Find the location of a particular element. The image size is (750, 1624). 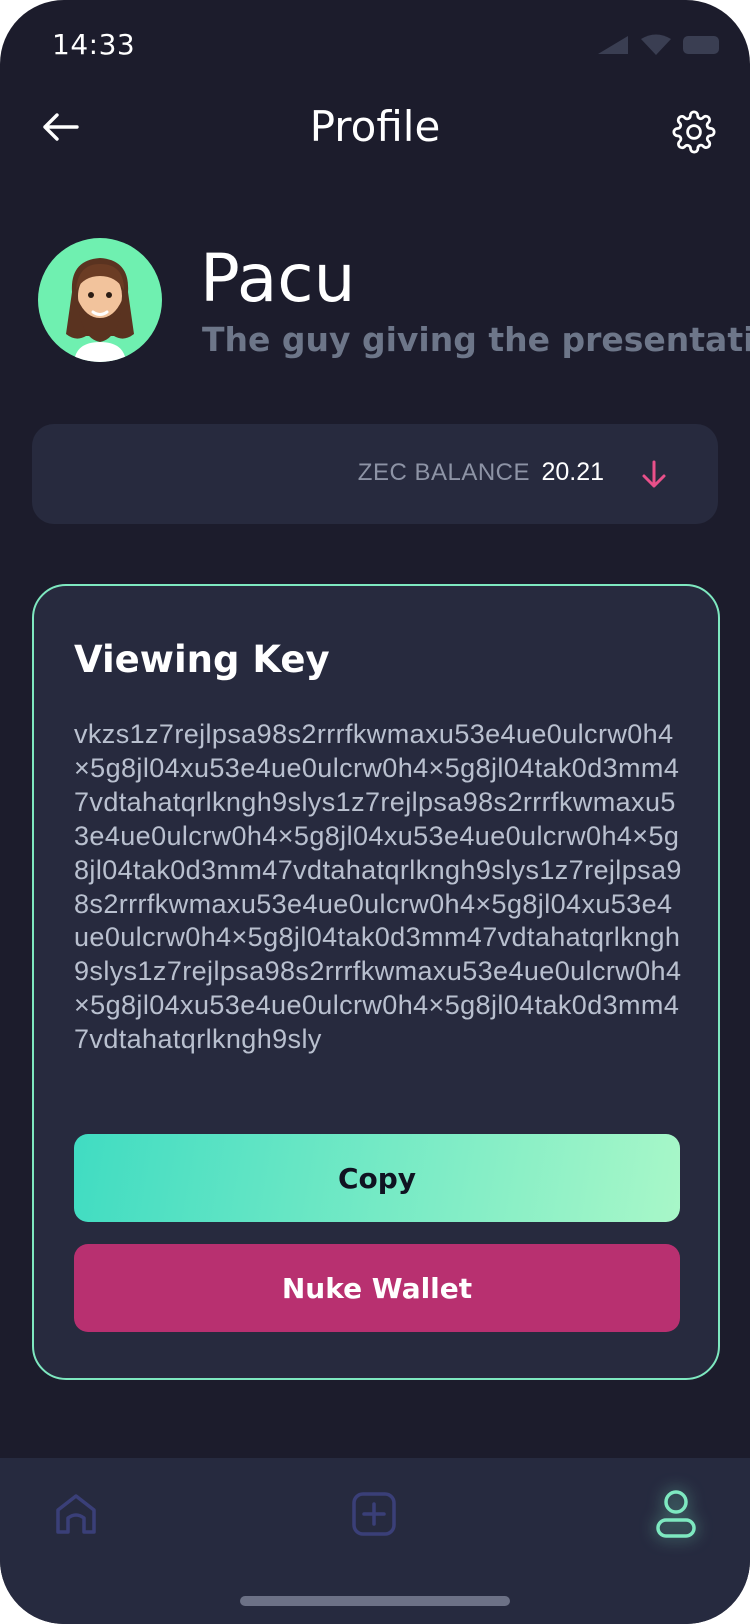

plus-square-icon is located at coordinates (374, 1514).